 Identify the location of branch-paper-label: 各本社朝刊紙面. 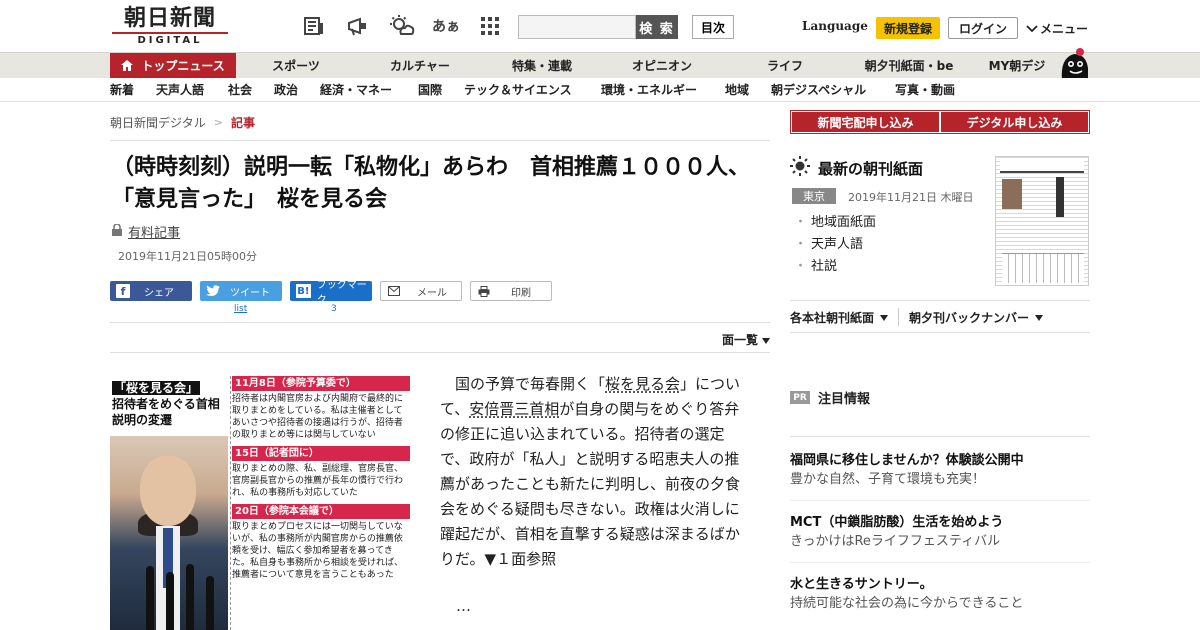
(832, 317).